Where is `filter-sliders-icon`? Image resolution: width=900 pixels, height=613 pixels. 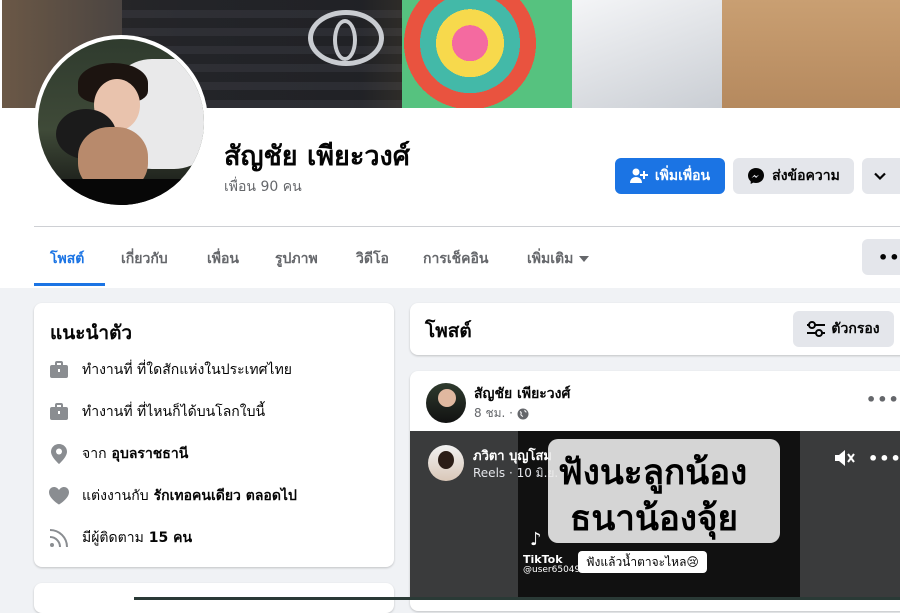
filter-sliders-icon is located at coordinates (816, 329).